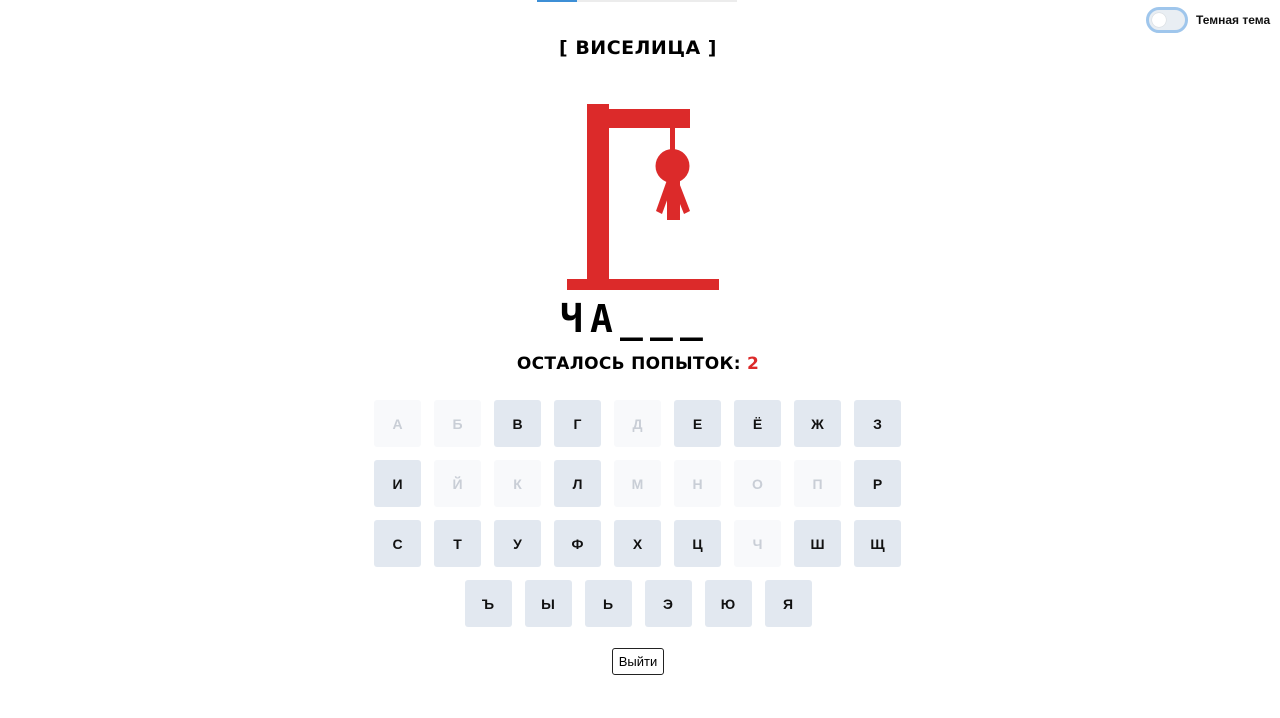  I want to click on letter-key: Н, so click(697, 483).